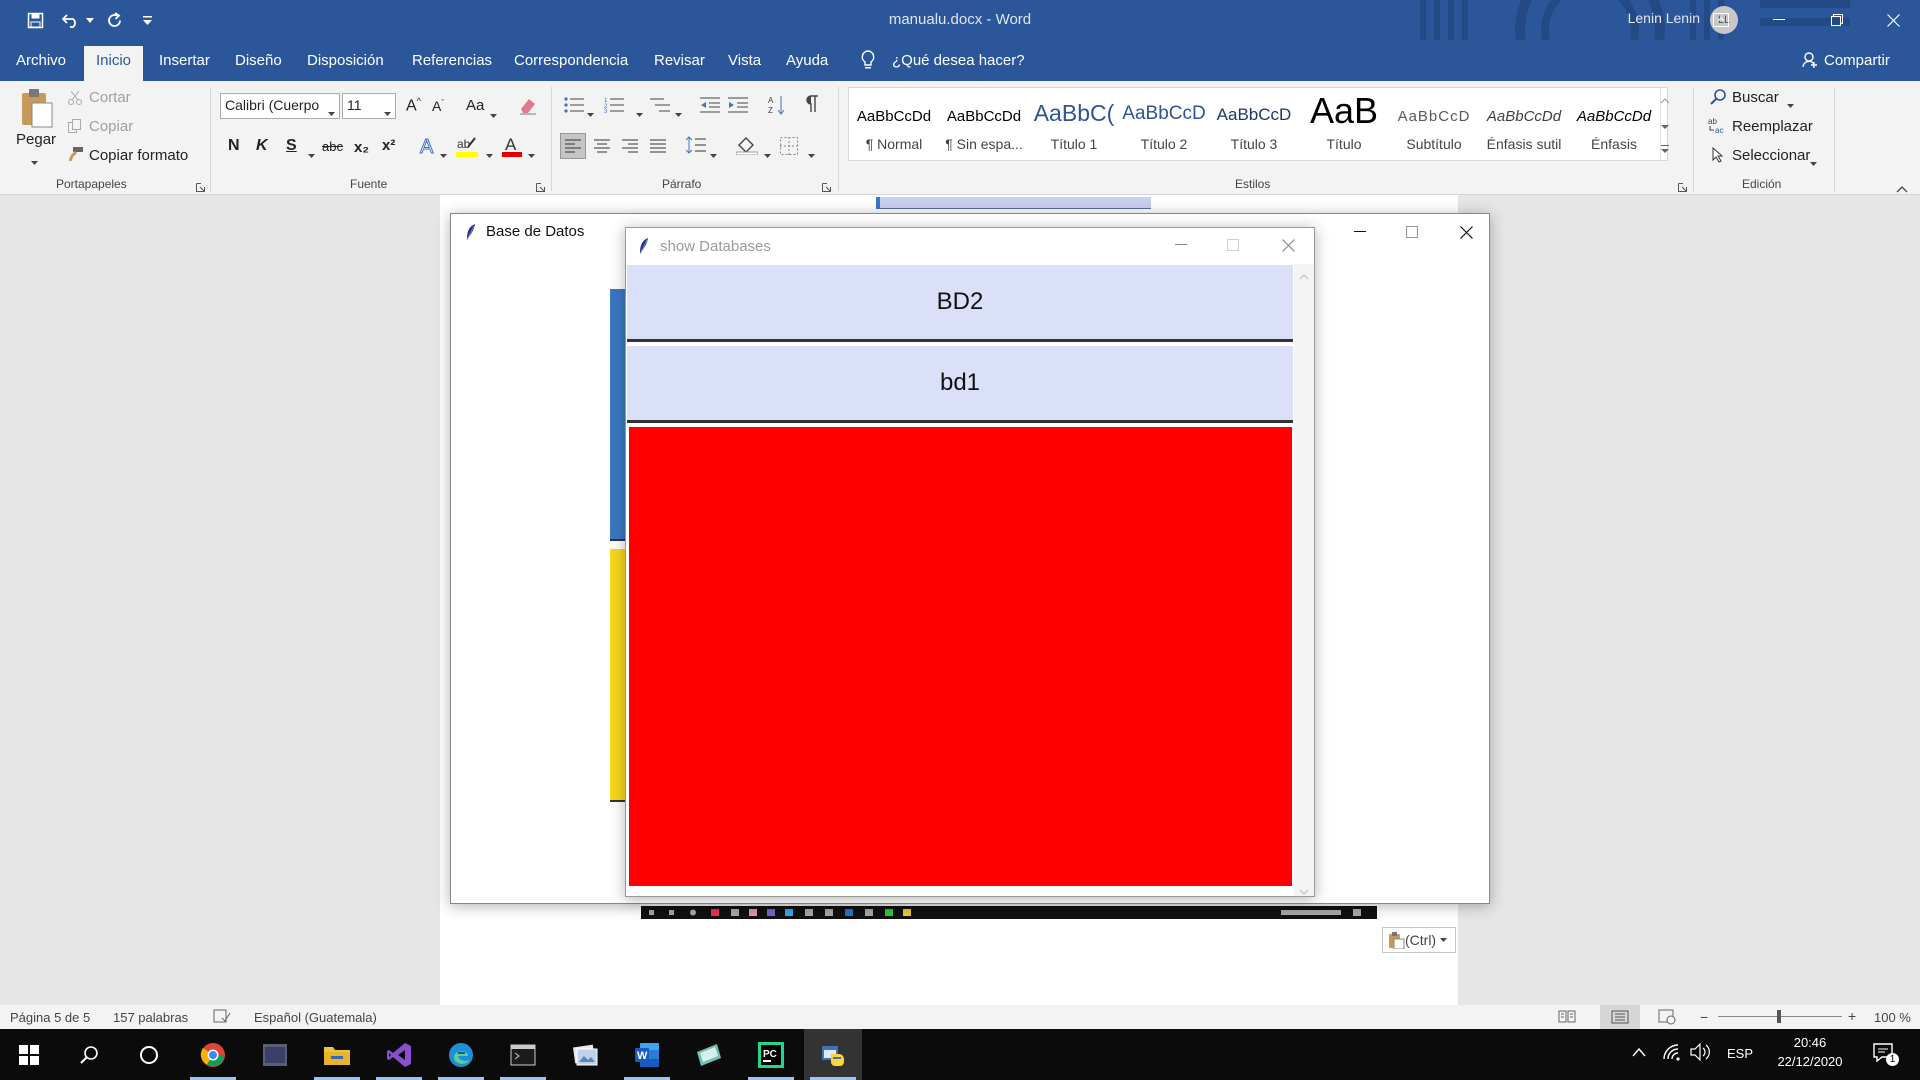 This screenshot has width=1920, height=1080. Describe the element at coordinates (1233, 245) in the screenshot. I see `dialog-maximize-icon` at that location.